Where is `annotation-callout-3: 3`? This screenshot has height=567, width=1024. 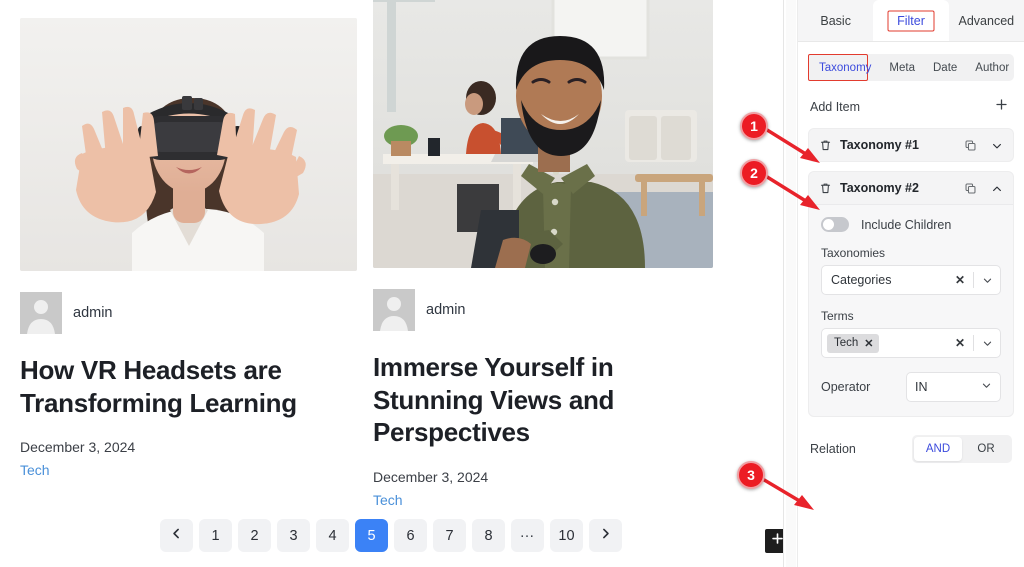
annotation-callout-3: 3 is located at coordinates (751, 475).